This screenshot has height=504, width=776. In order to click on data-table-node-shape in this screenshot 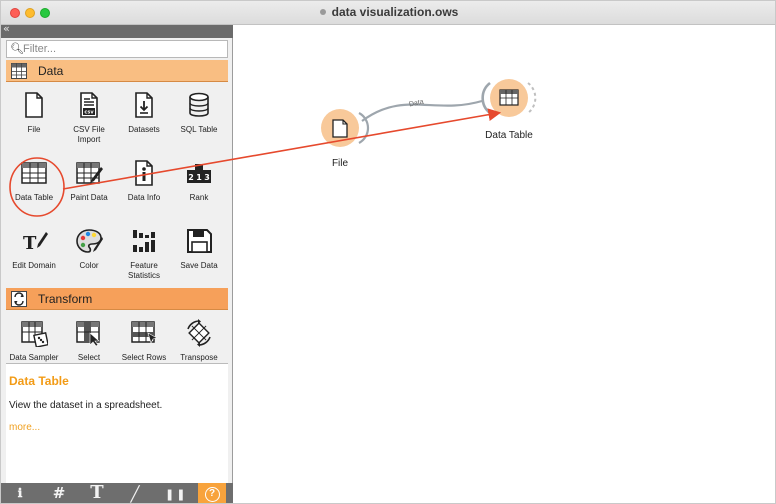, I will do `click(509, 98)`.